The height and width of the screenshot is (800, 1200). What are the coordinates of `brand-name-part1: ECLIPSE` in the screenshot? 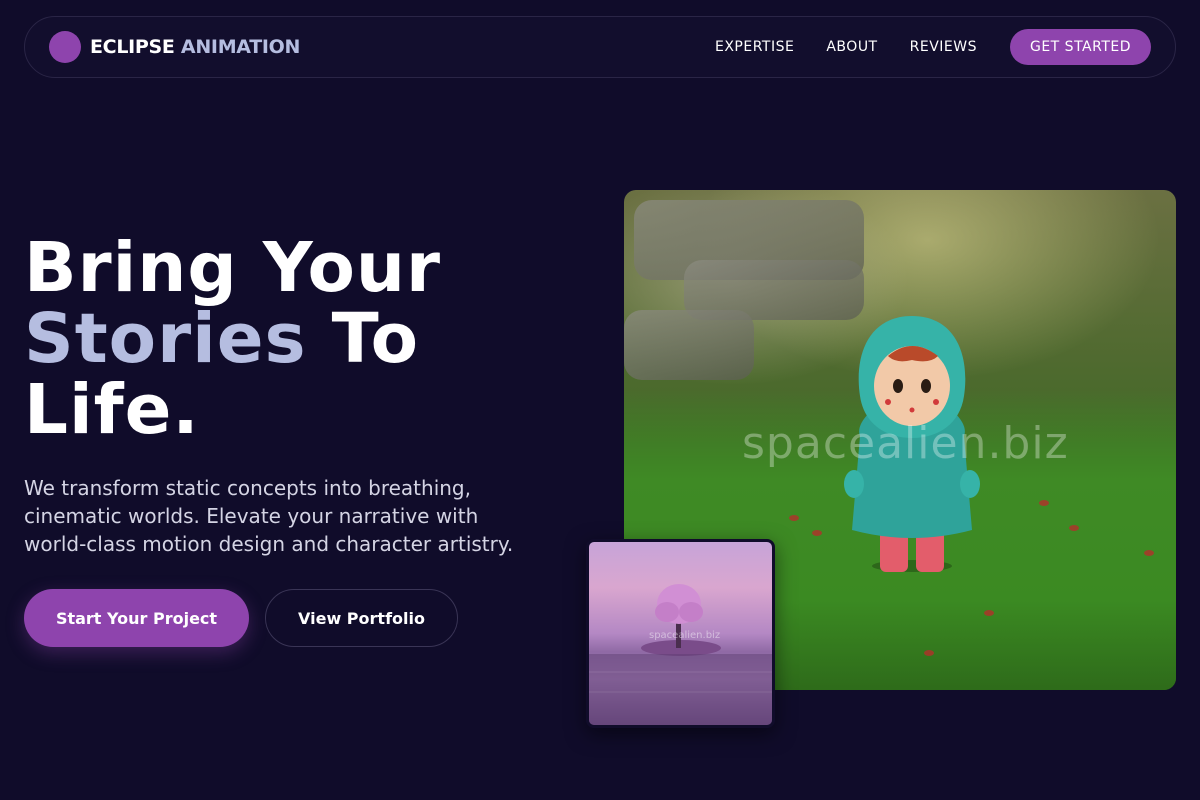 It's located at (132, 47).